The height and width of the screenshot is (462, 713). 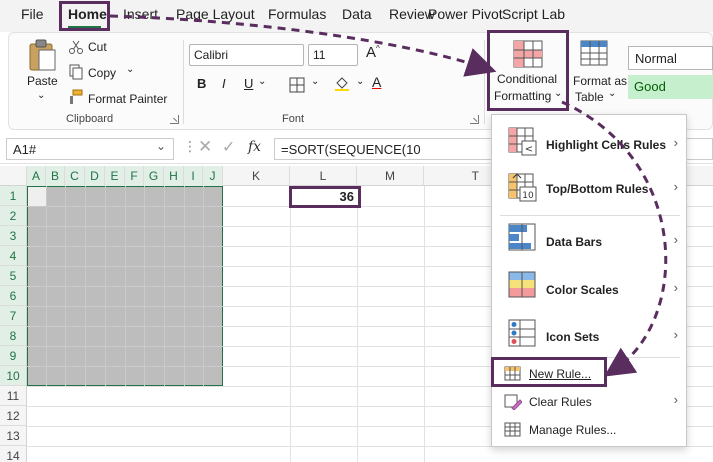 I want to click on arrow-home-to-cf, so click(x=303, y=45).